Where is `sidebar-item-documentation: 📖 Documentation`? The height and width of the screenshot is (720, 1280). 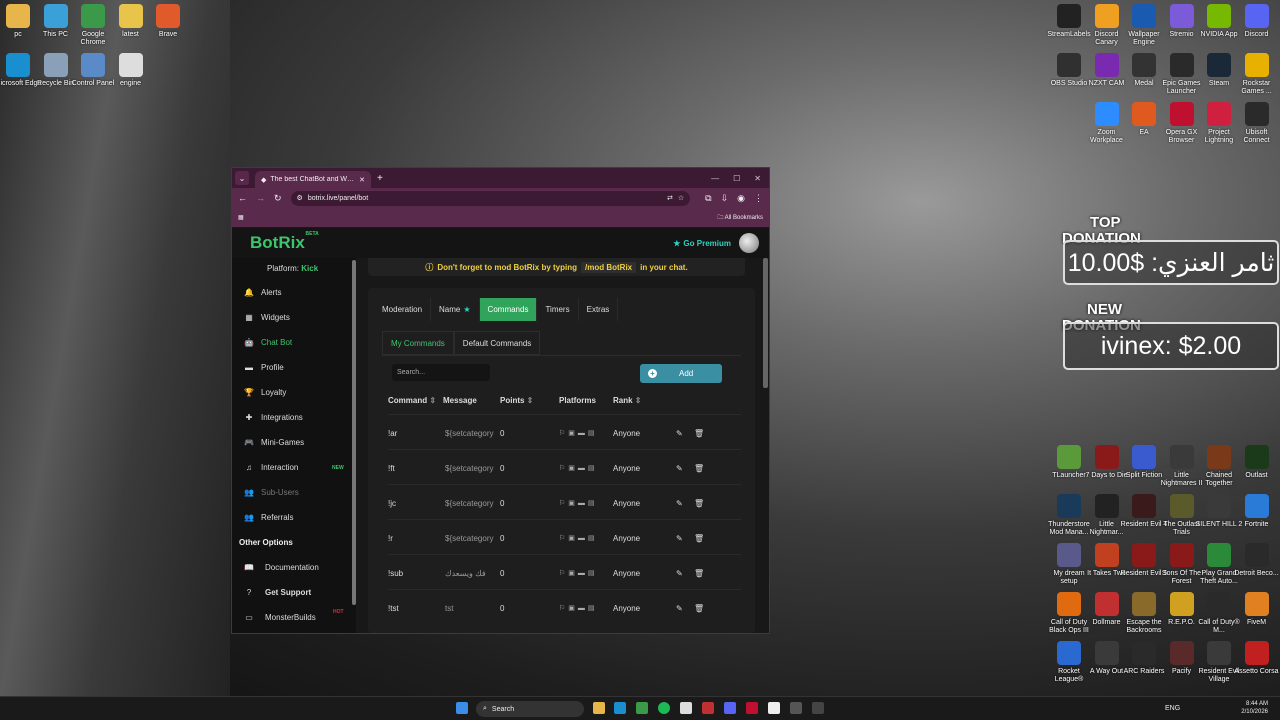 sidebar-item-documentation: 📖 Documentation is located at coordinates (294, 567).